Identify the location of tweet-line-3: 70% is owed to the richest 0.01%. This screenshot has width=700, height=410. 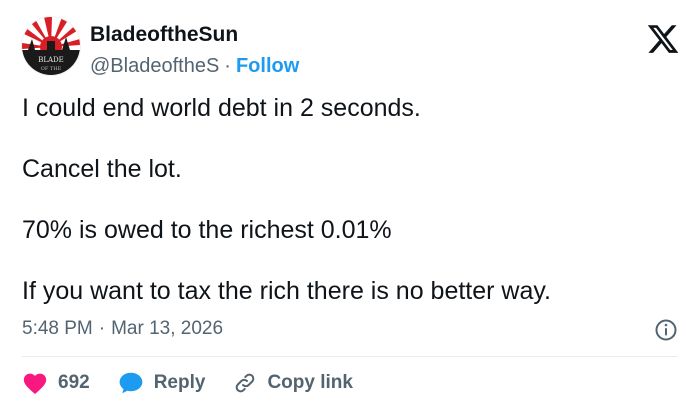
(207, 230).